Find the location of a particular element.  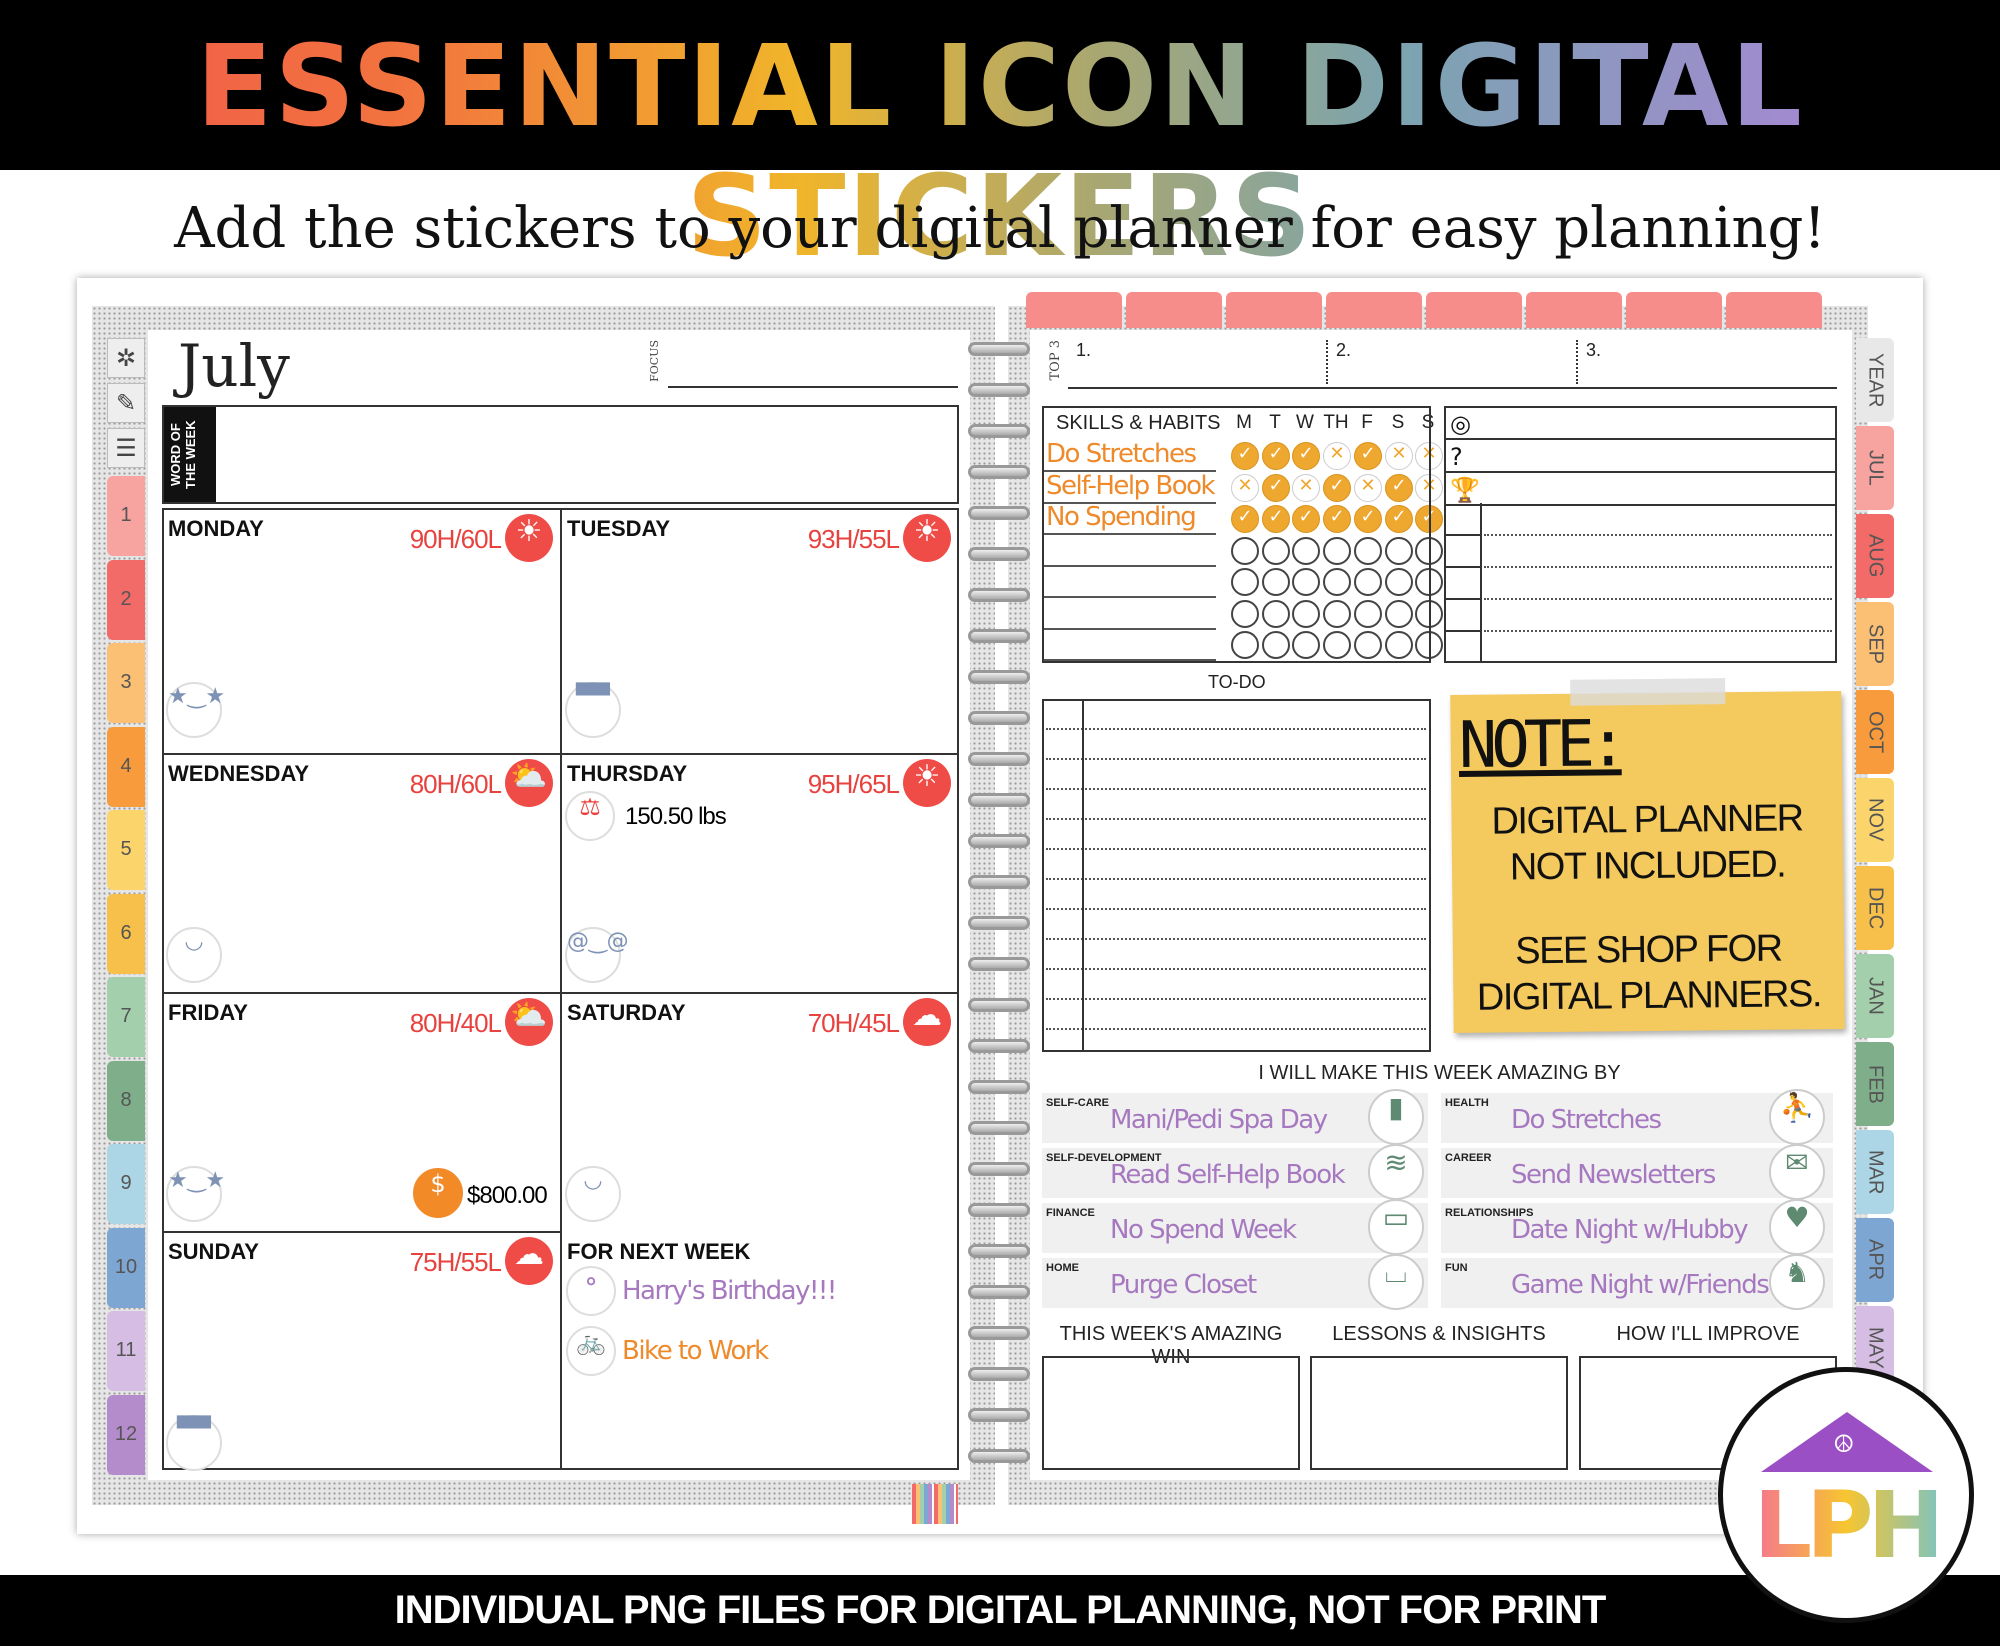

month-tab-9: 9 is located at coordinates (126, 1184).